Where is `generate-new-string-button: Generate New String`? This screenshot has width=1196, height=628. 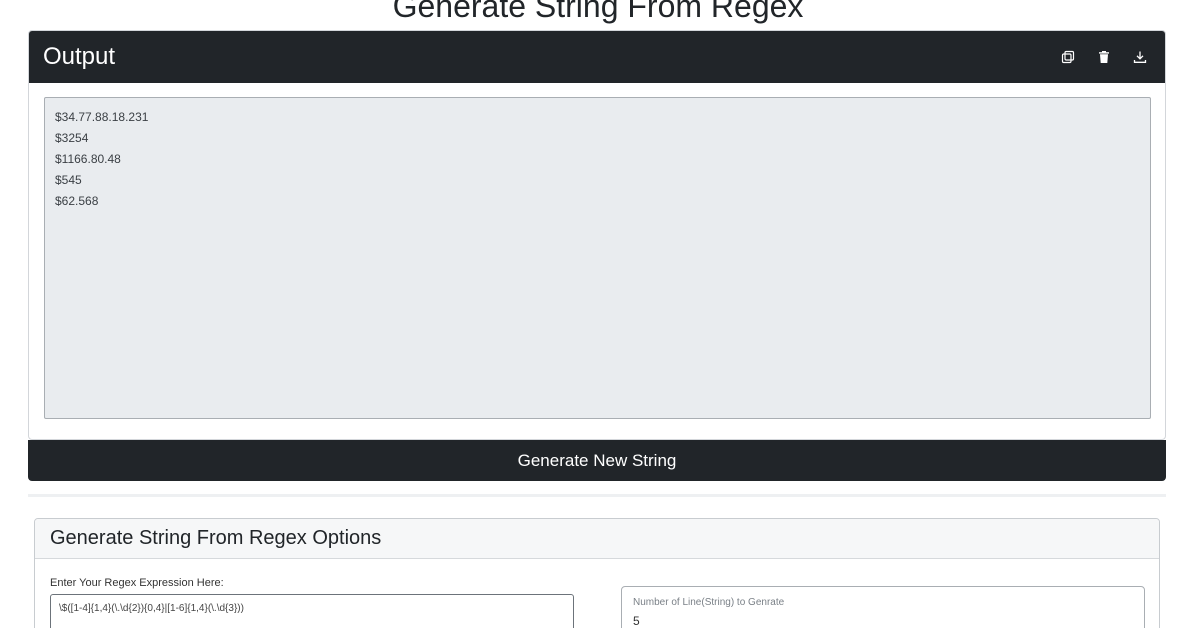 generate-new-string-button: Generate New String is located at coordinates (597, 460).